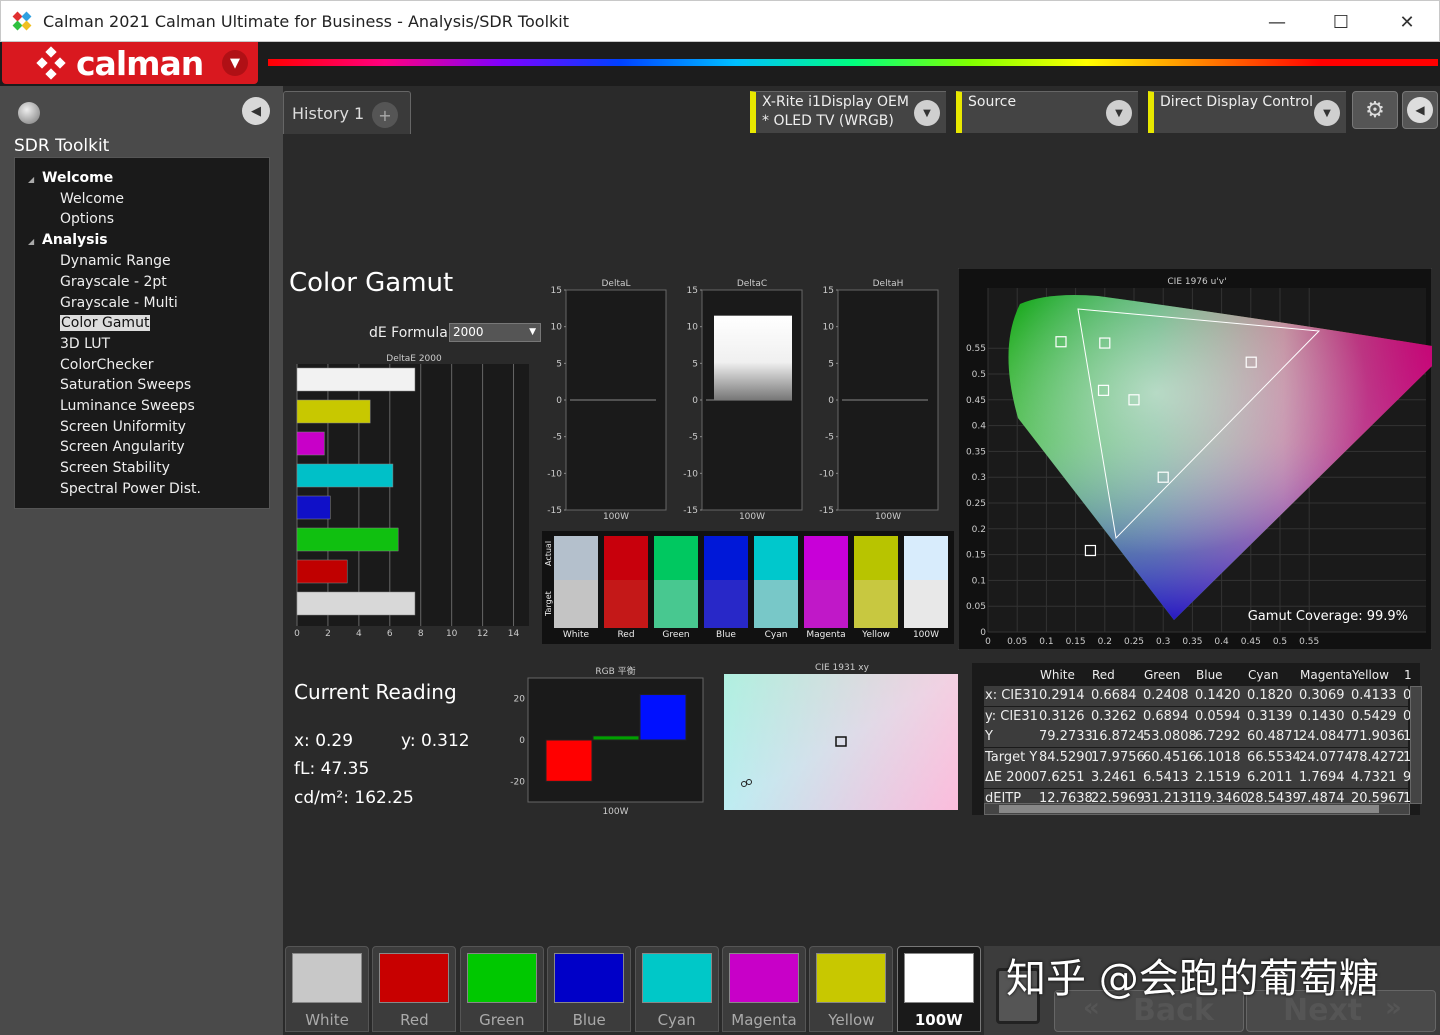 The height and width of the screenshot is (1035, 1440). Describe the element at coordinates (1341, 22) in the screenshot. I see `maximize-button: ☐` at that location.